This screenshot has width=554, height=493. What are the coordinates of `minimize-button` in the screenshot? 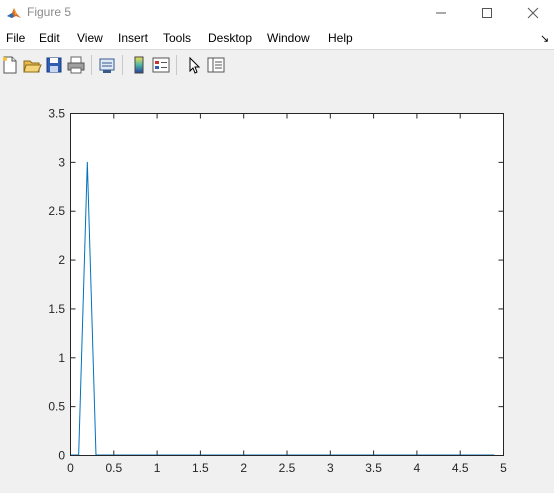 It's located at (441, 13).